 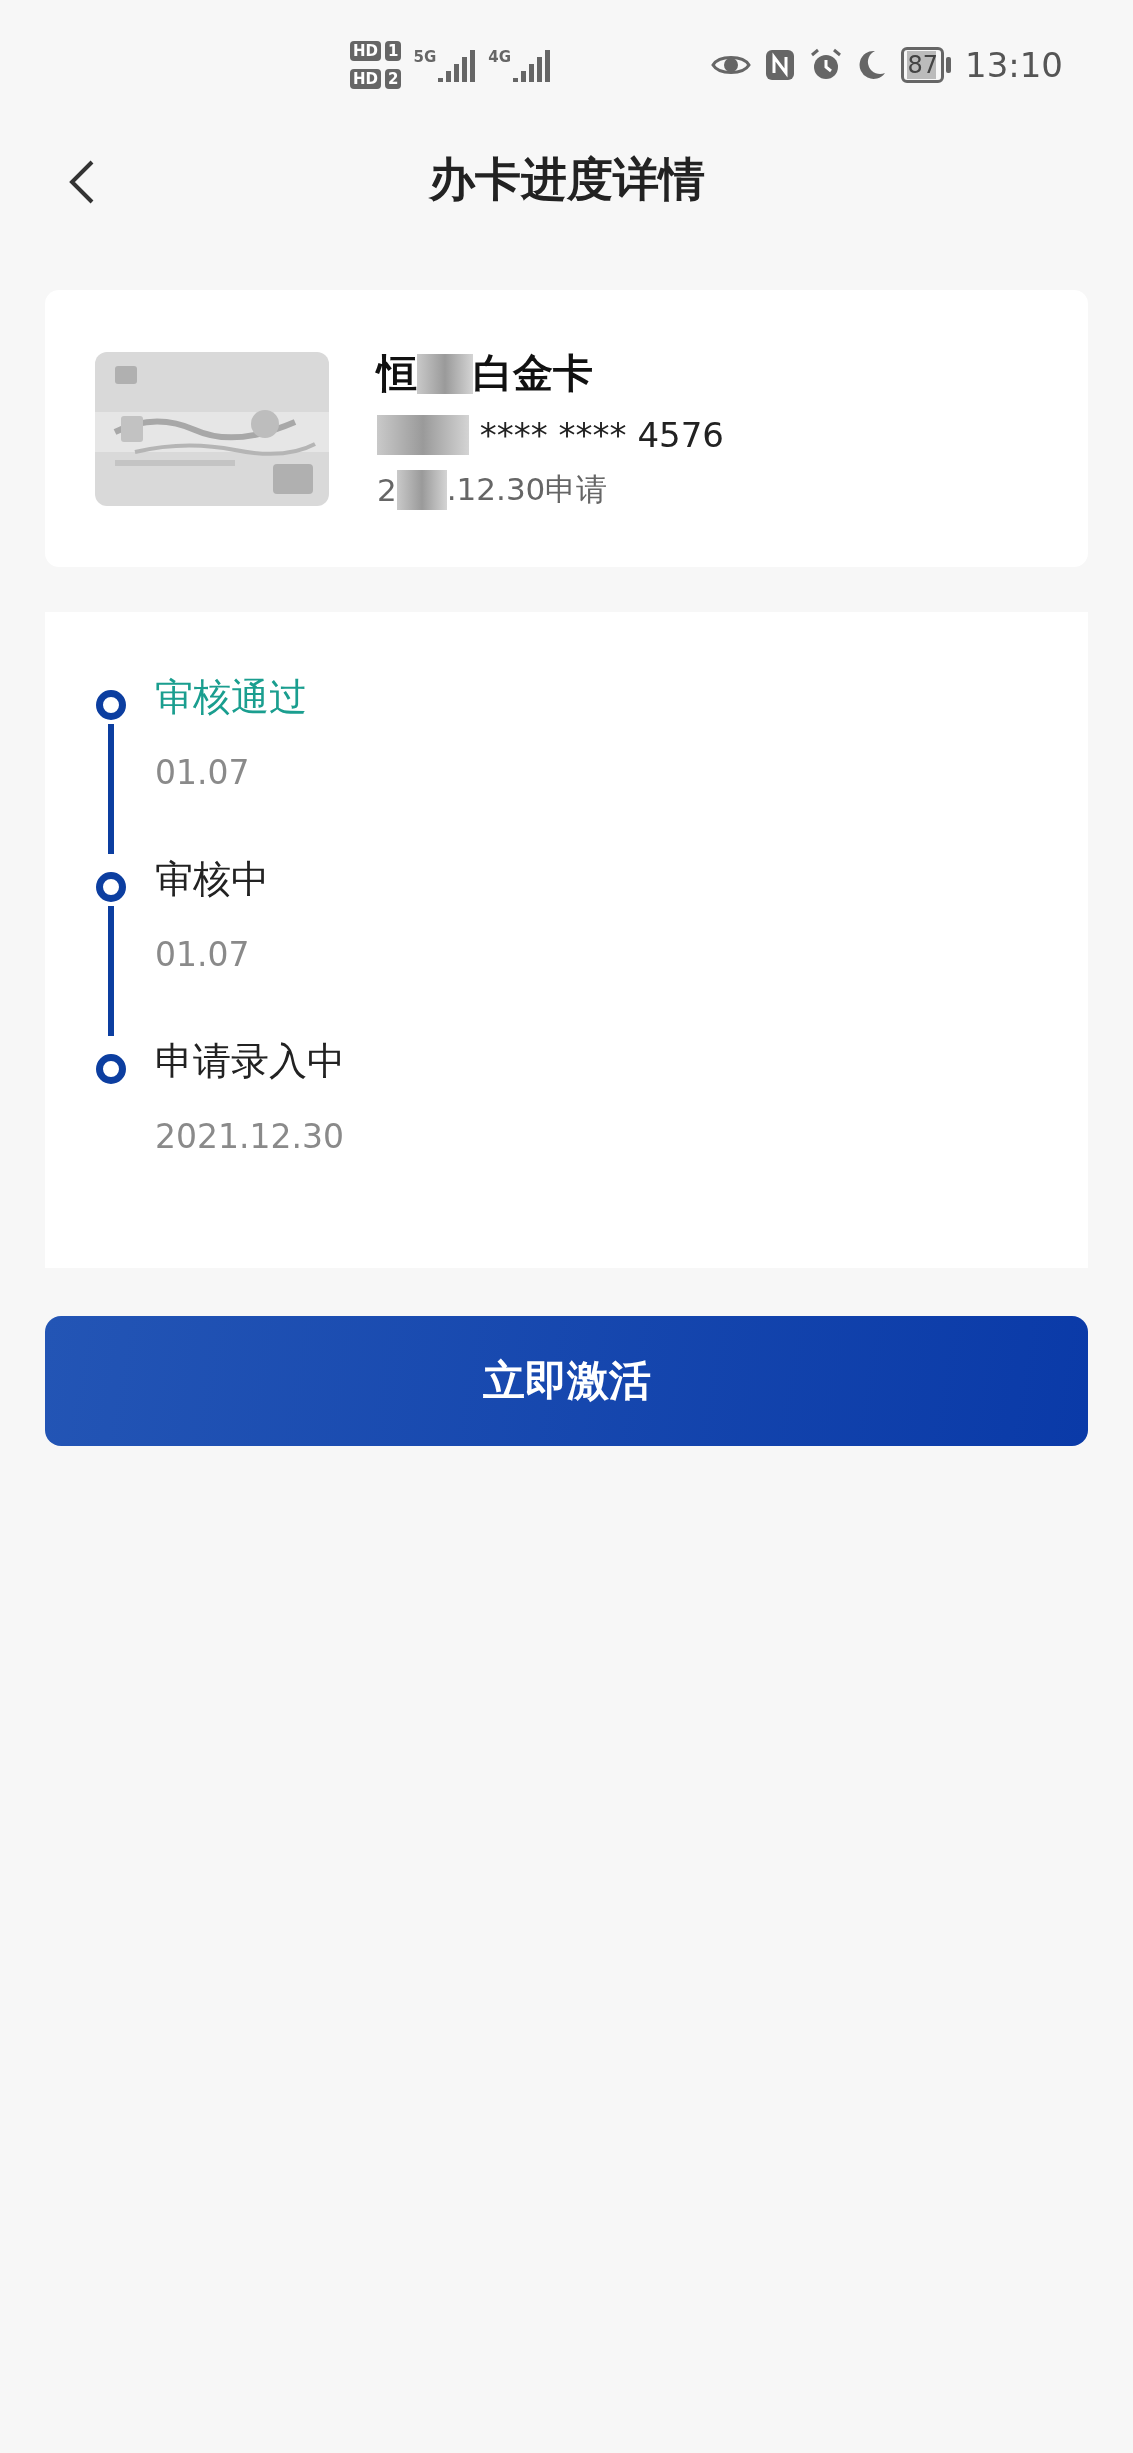 What do you see at coordinates (533, 373) in the screenshot?
I see `card-name: 白金卡` at bounding box center [533, 373].